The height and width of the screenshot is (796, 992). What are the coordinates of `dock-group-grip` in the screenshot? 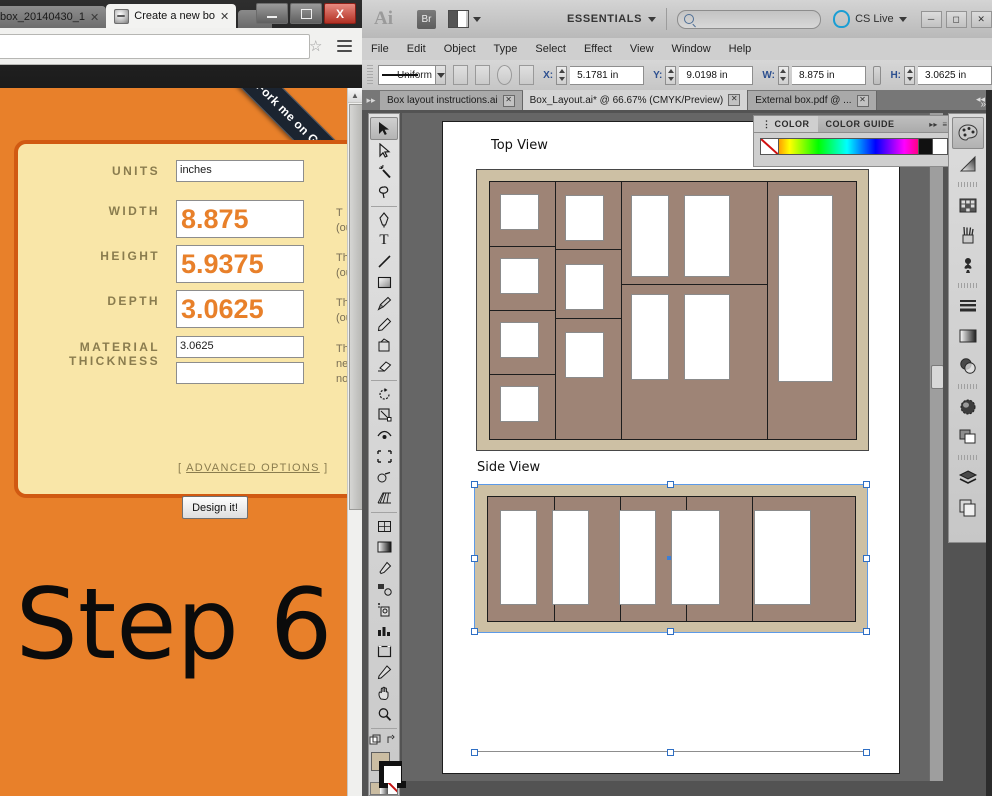 It's located at (968, 184).